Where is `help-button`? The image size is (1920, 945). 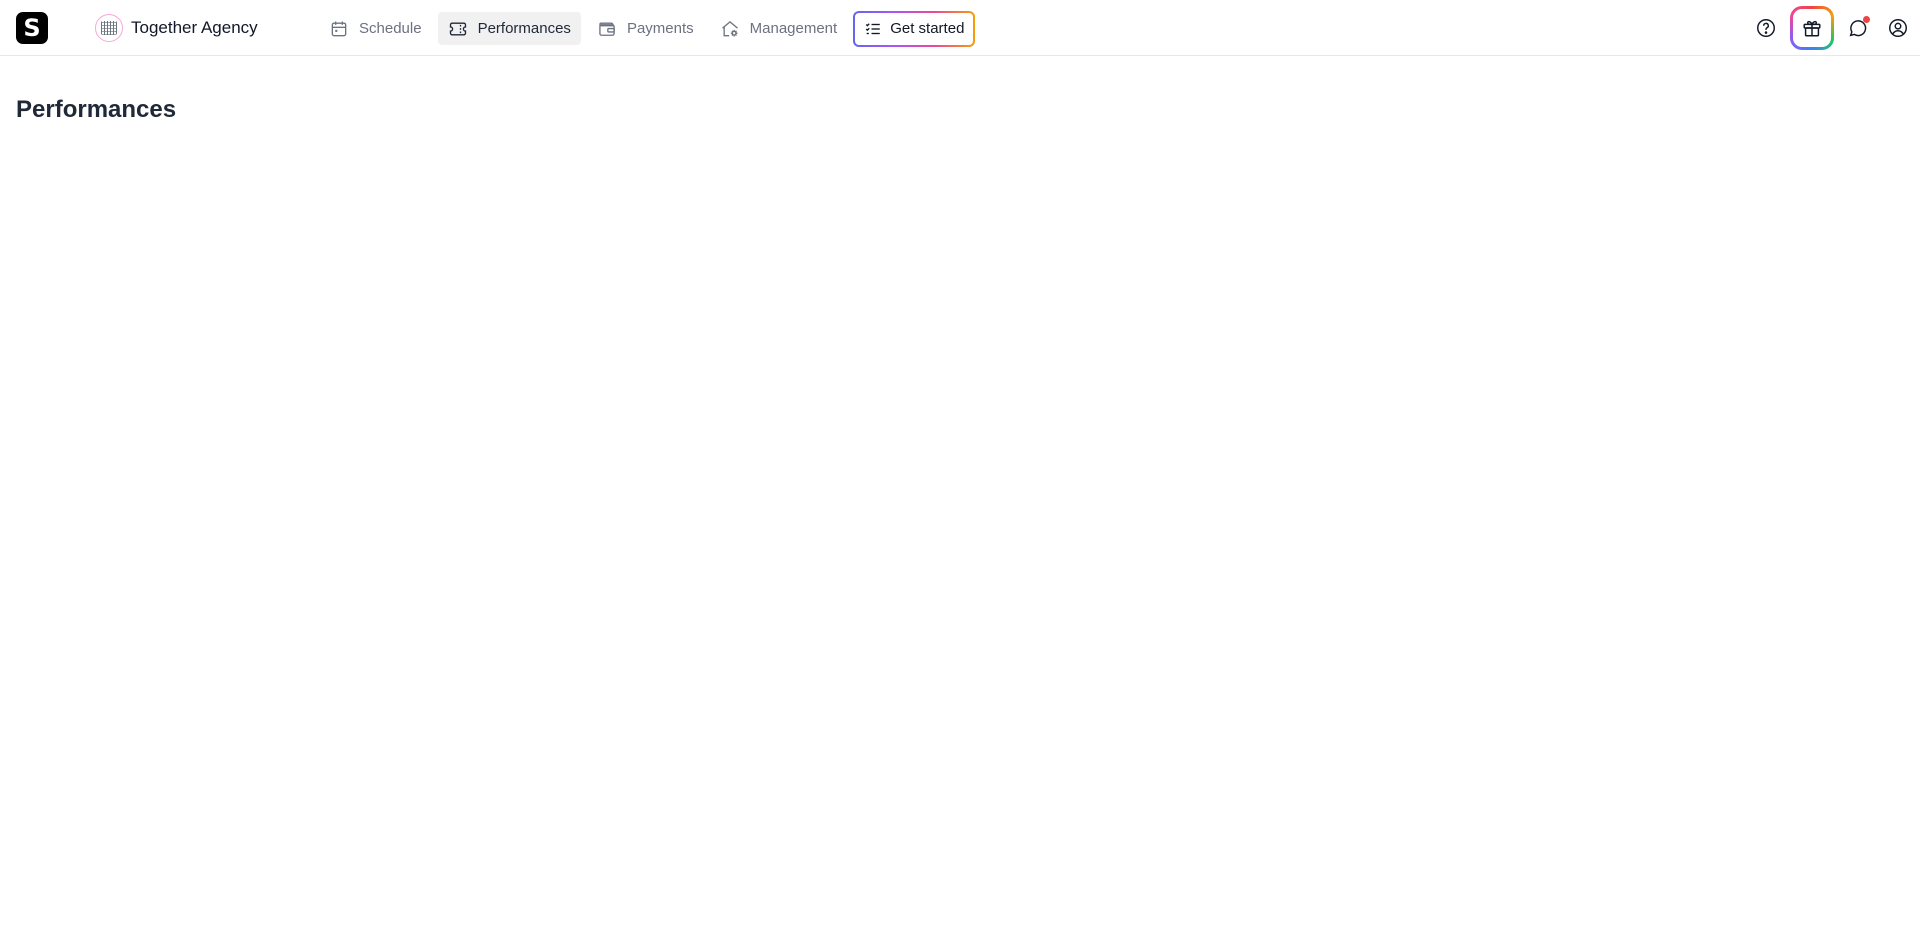 help-button is located at coordinates (1766, 28).